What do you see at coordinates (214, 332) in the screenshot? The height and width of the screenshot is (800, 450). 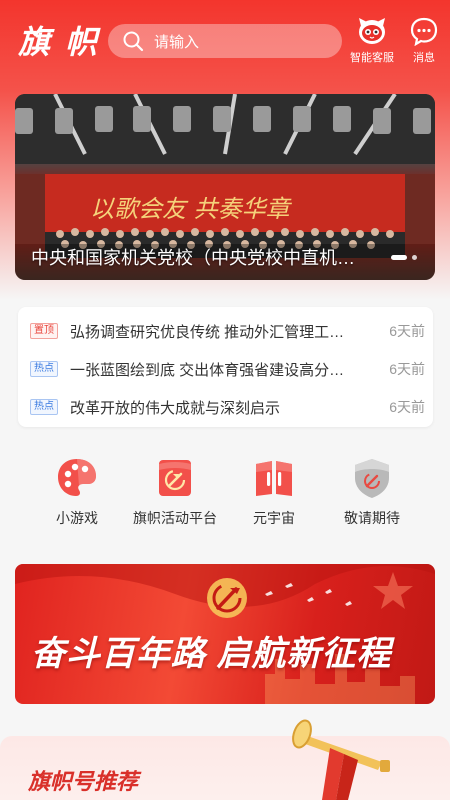 I see `news-title: 弘扬调查研究优良传统 推动外汇管理工作高质量发展` at bounding box center [214, 332].